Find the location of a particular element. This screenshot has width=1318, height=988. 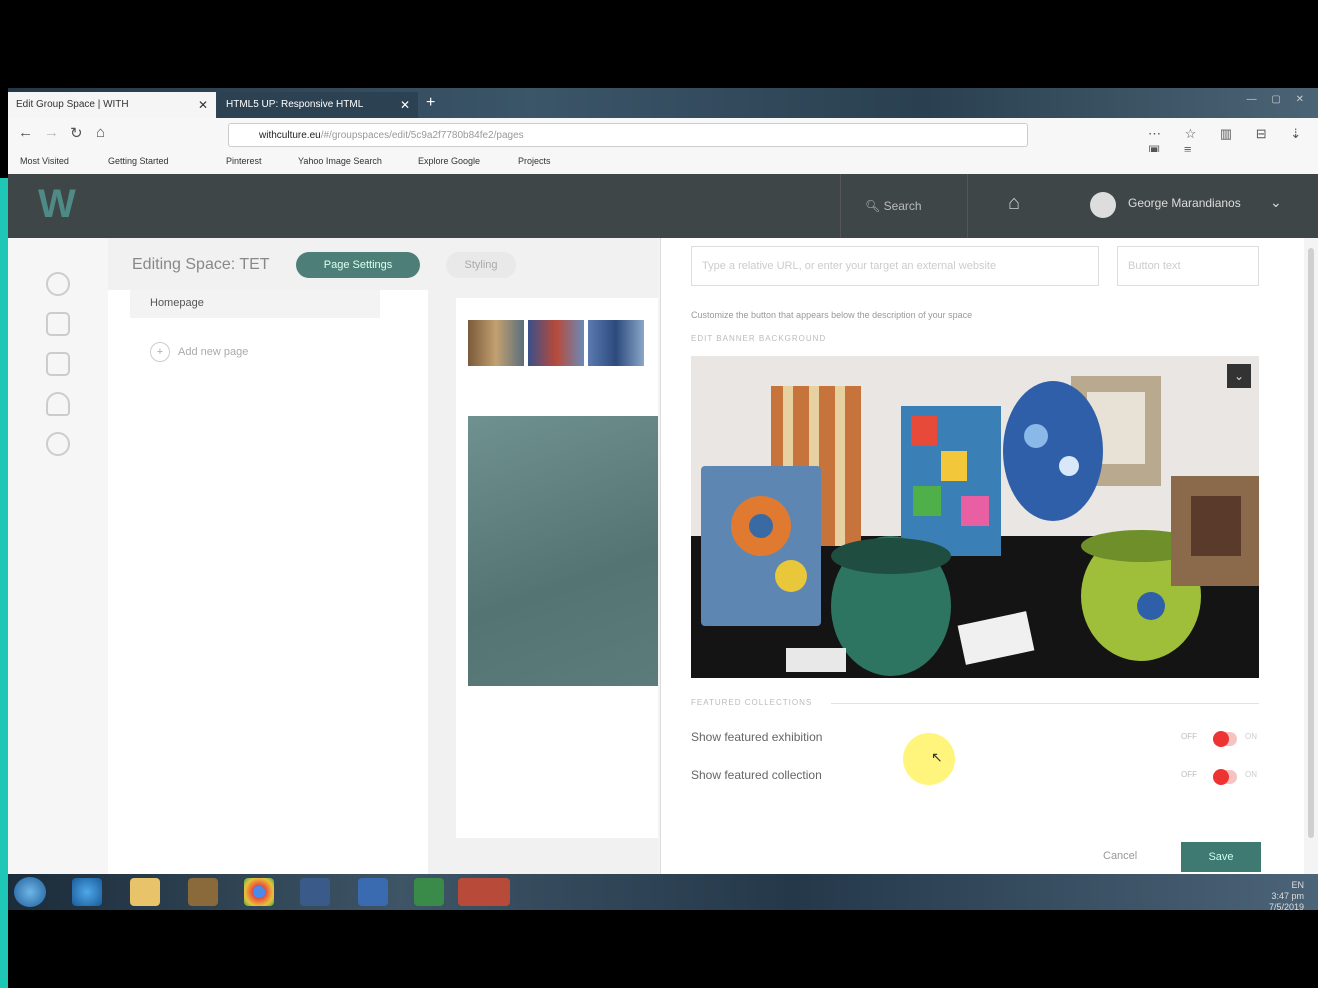

featured-collection-toggle: OFF ON is located at coordinates (1221, 777).